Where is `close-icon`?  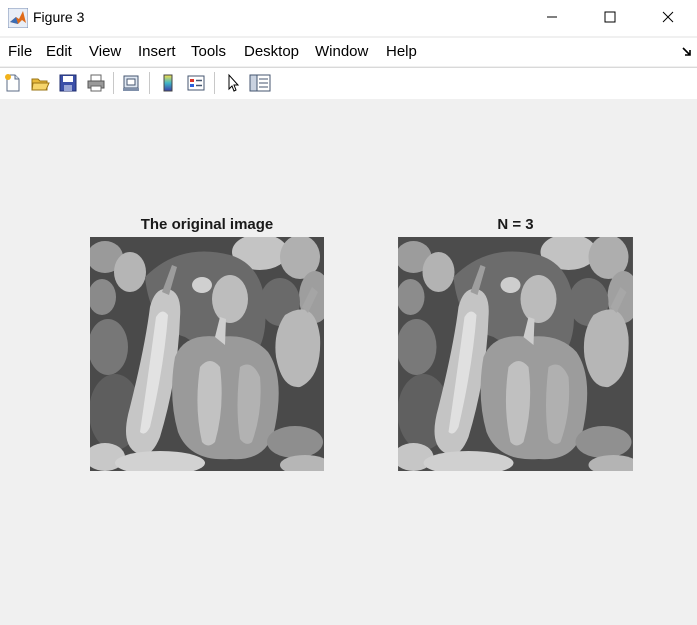 close-icon is located at coordinates (668, 17).